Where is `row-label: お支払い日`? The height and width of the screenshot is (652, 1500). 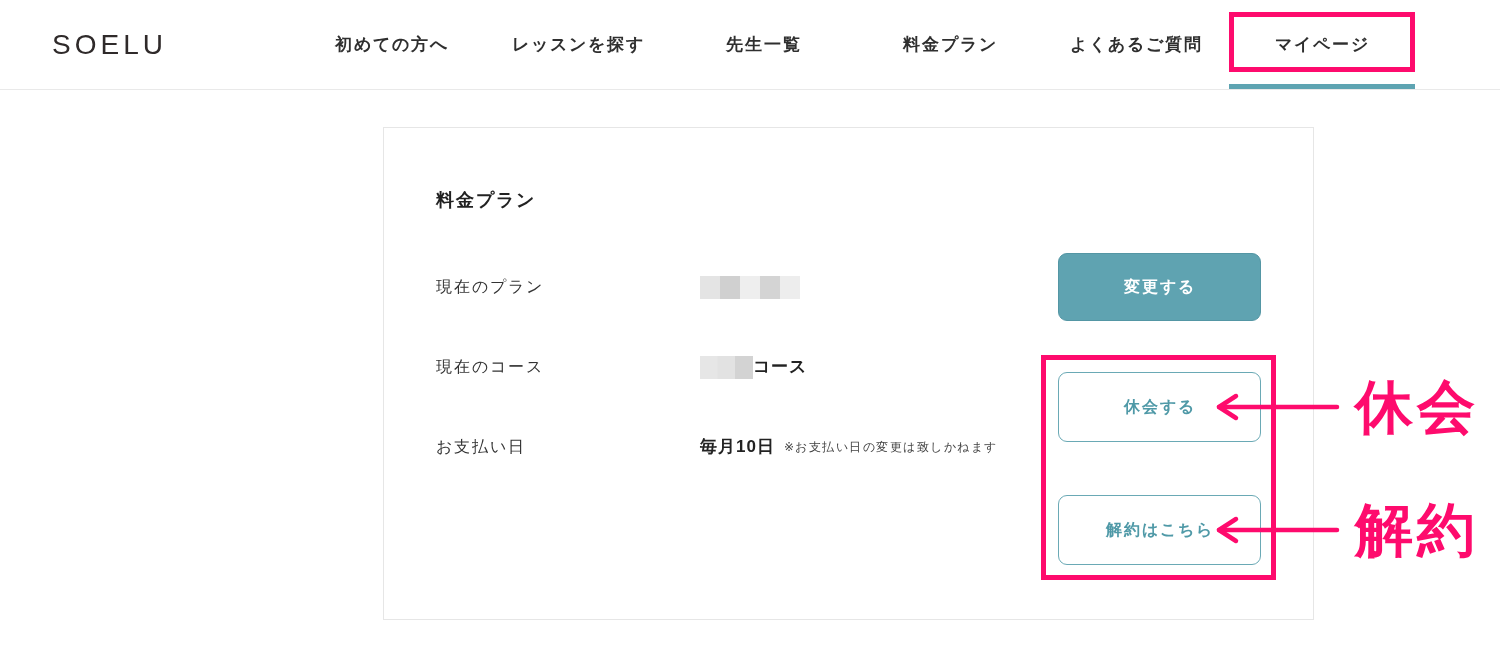
row-label: お支払い日 is located at coordinates (481, 447).